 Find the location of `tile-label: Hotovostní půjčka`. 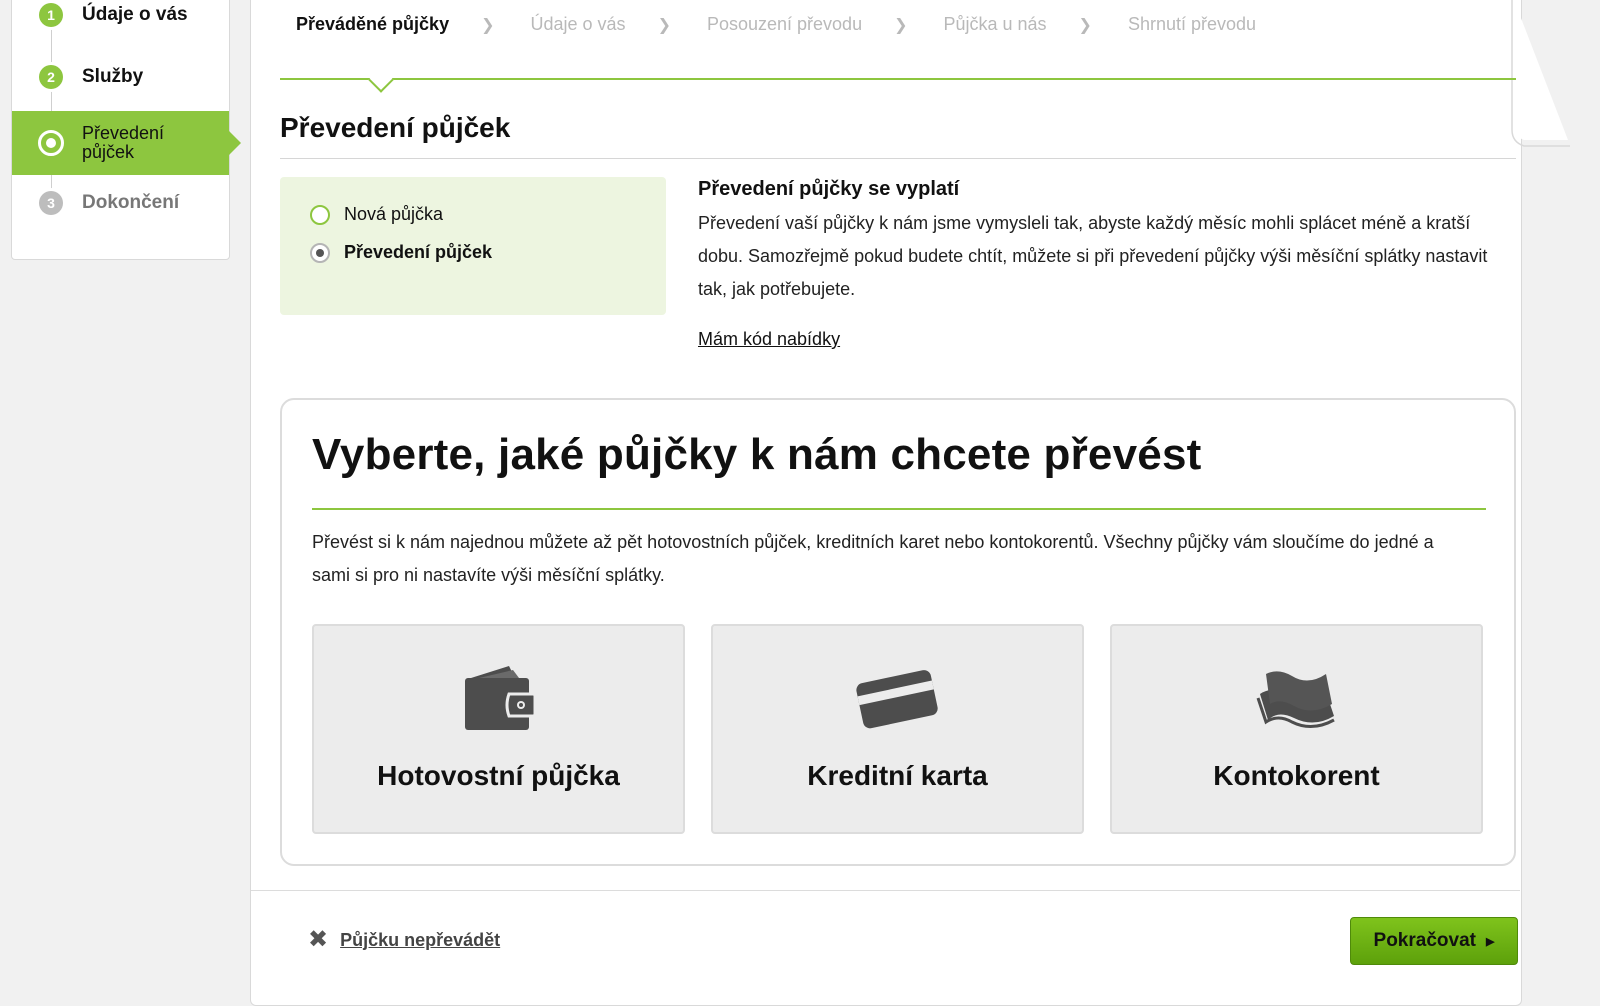

tile-label: Hotovostní půjčka is located at coordinates (498, 775).